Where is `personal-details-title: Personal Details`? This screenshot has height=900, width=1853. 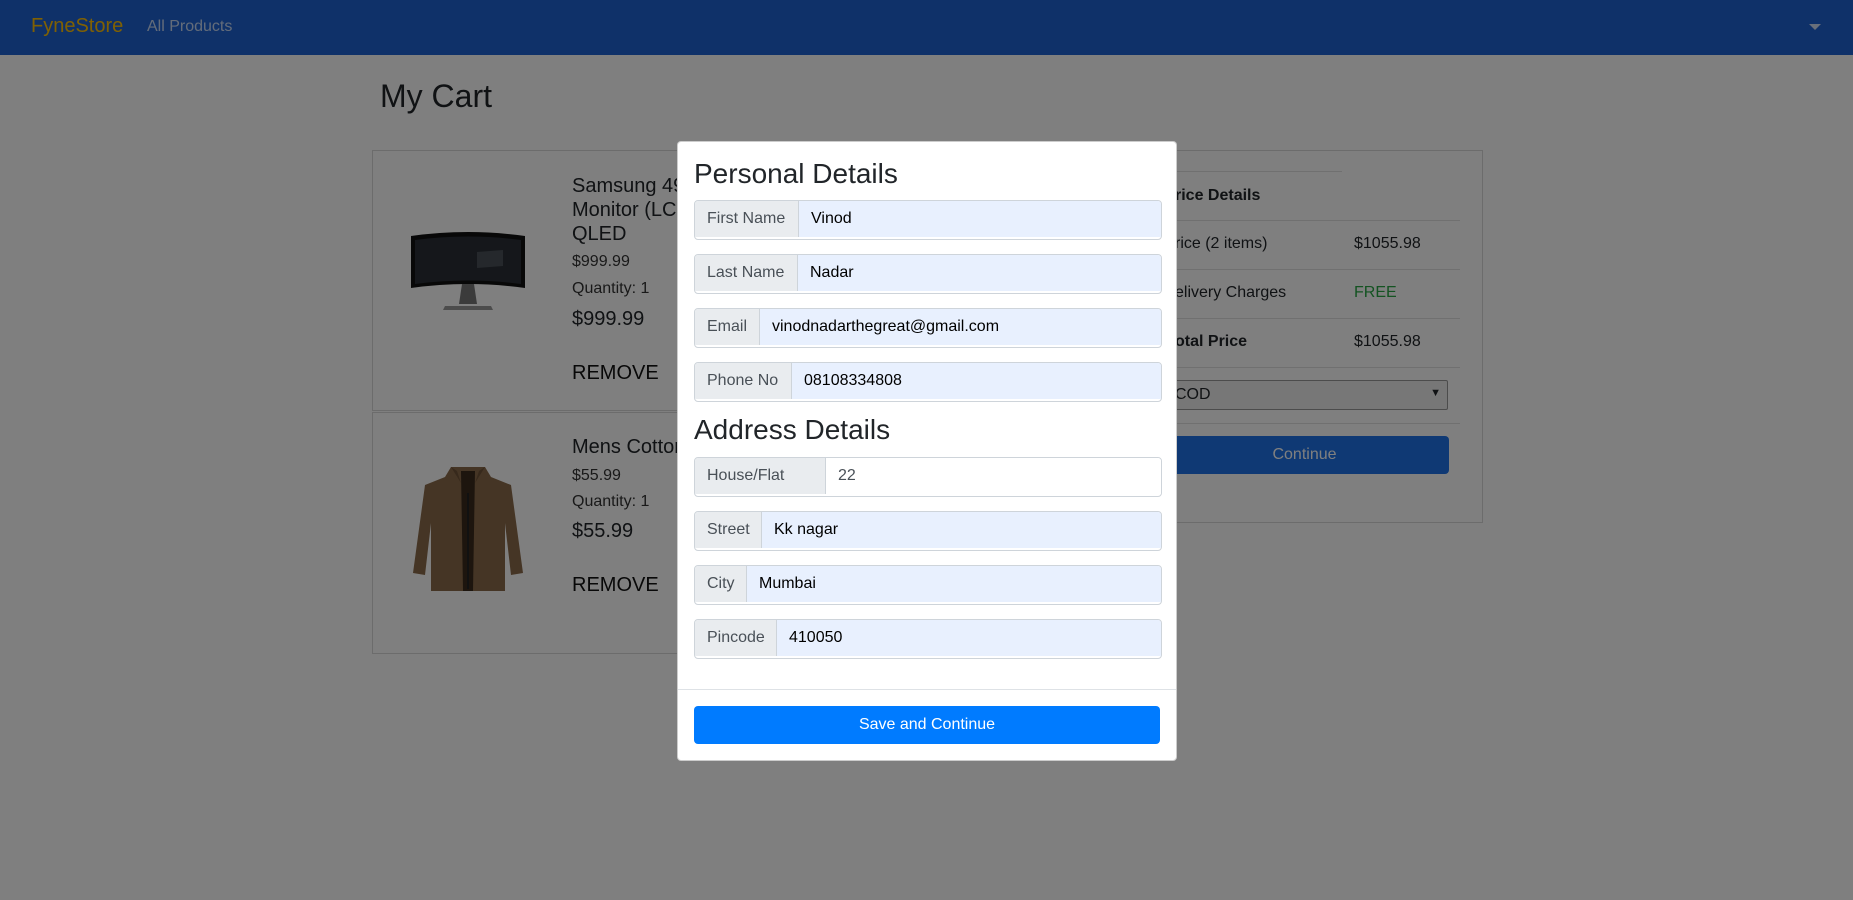
personal-details-title: Personal Details is located at coordinates (796, 173).